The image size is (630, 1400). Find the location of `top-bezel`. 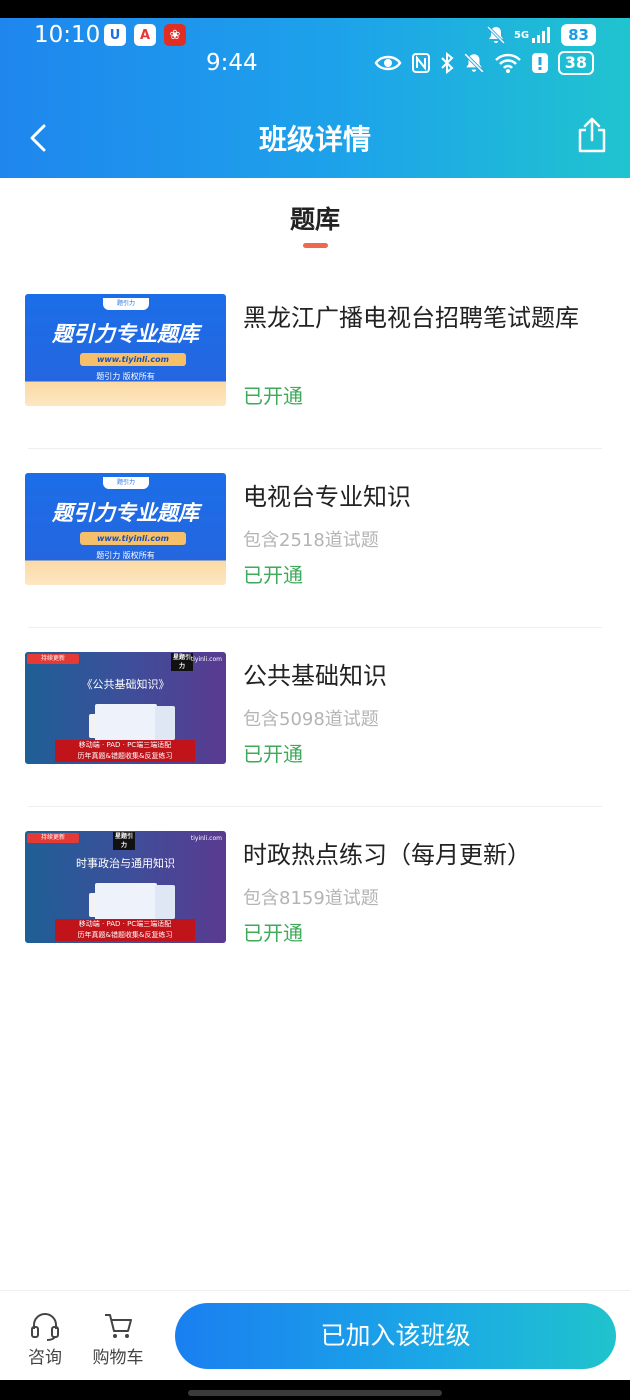

top-bezel is located at coordinates (315, 9).